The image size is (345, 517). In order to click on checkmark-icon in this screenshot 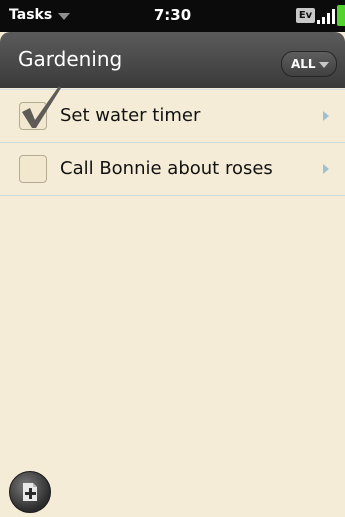, I will do `click(41, 107)`.